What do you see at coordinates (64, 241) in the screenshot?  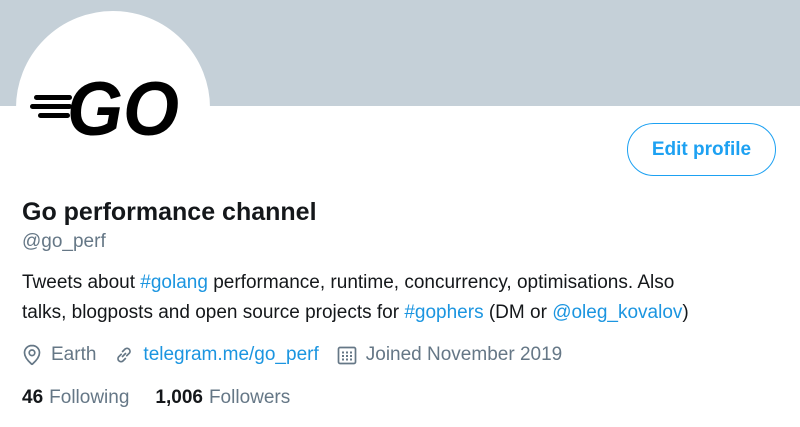 I see `profile-handle: @go_perf` at bounding box center [64, 241].